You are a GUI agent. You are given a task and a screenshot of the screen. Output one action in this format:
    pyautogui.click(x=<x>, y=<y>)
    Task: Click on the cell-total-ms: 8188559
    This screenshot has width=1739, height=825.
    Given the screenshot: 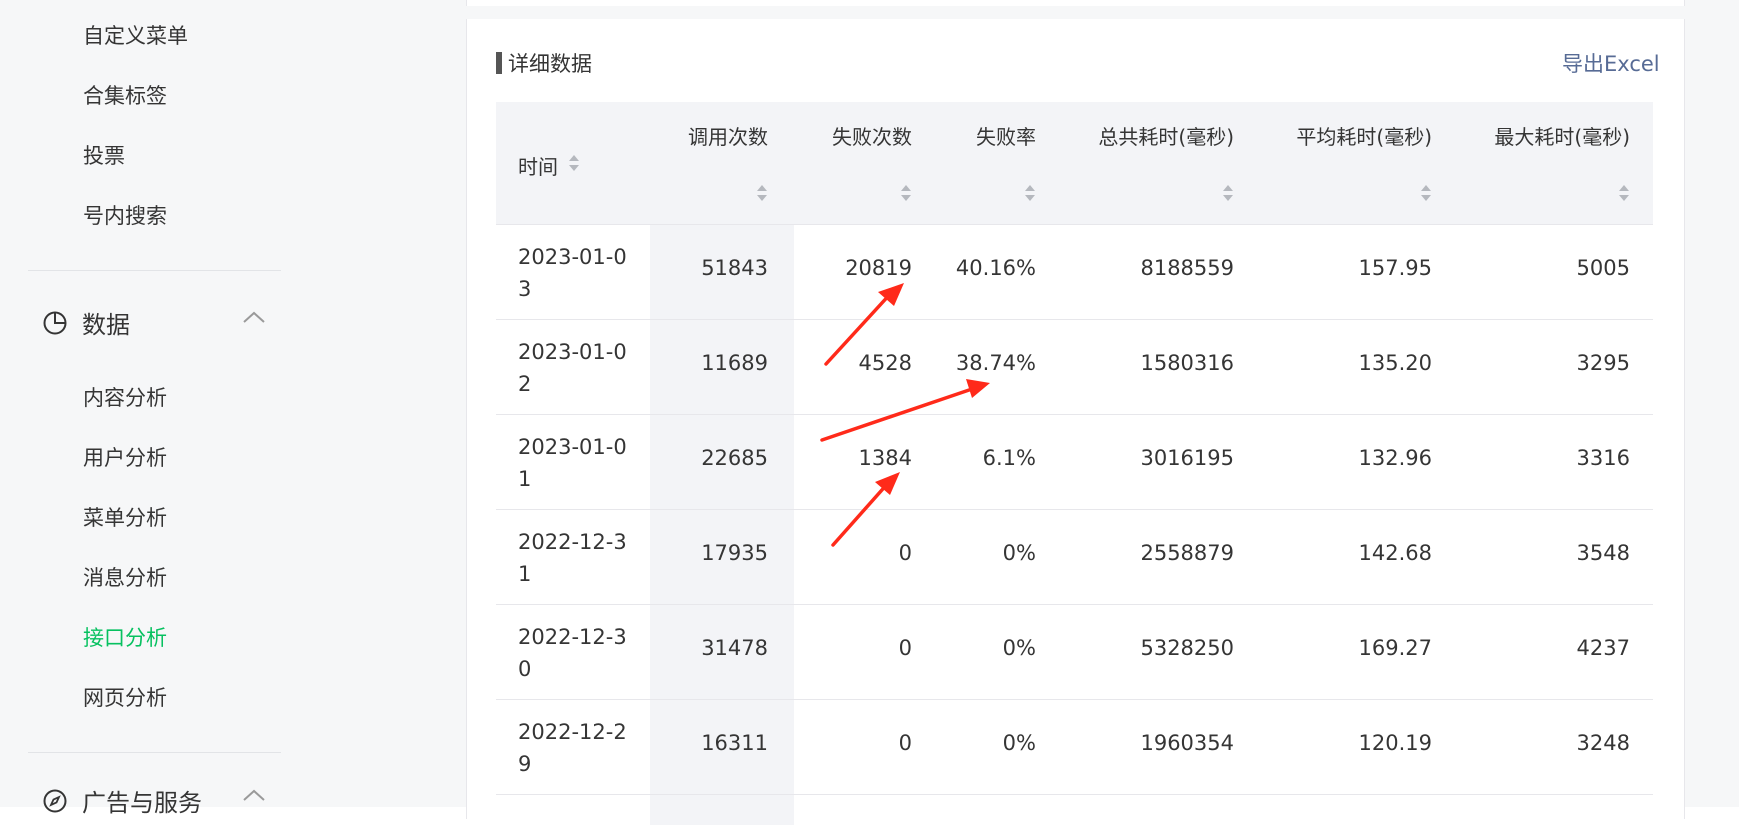 What is the action you would take?
    pyautogui.click(x=1187, y=268)
    